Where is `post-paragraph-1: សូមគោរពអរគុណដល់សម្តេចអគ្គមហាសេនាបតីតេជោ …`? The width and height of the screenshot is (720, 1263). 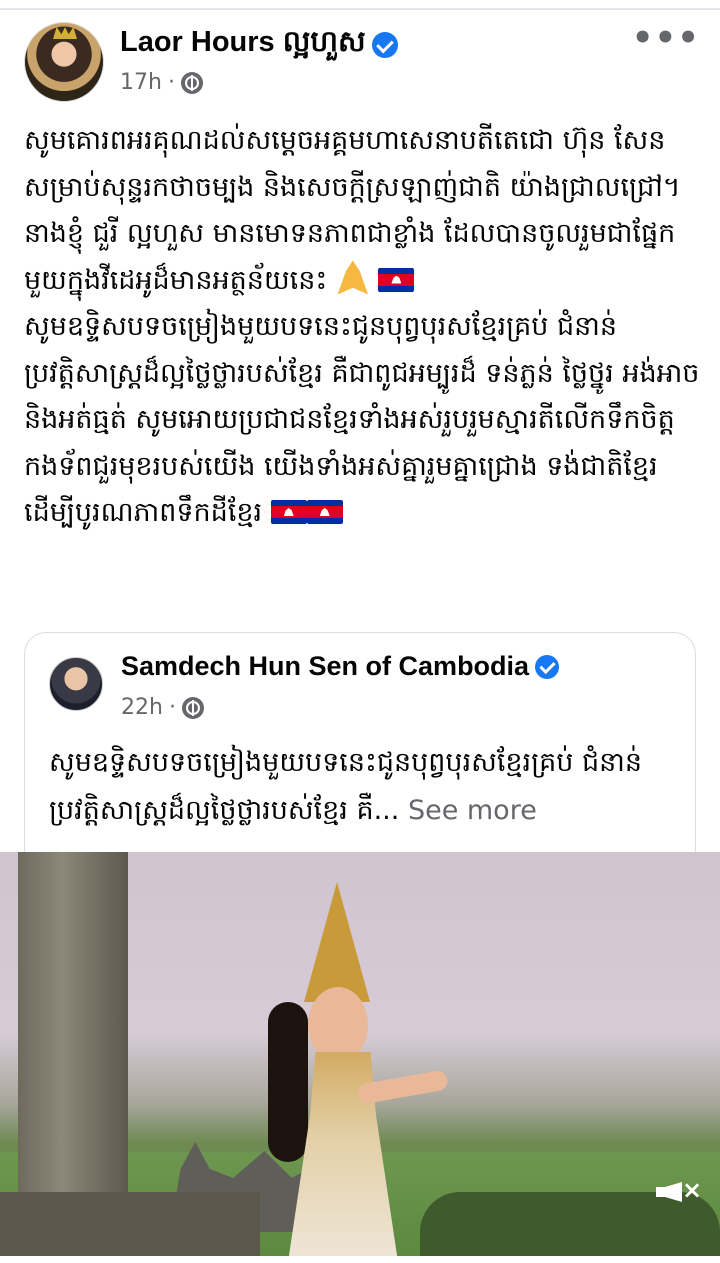 post-paragraph-1: សូមគោរពអរគុណដល់សម្តេចអគ្គមហាសេនាបតីតេជោ … is located at coordinates (352, 210).